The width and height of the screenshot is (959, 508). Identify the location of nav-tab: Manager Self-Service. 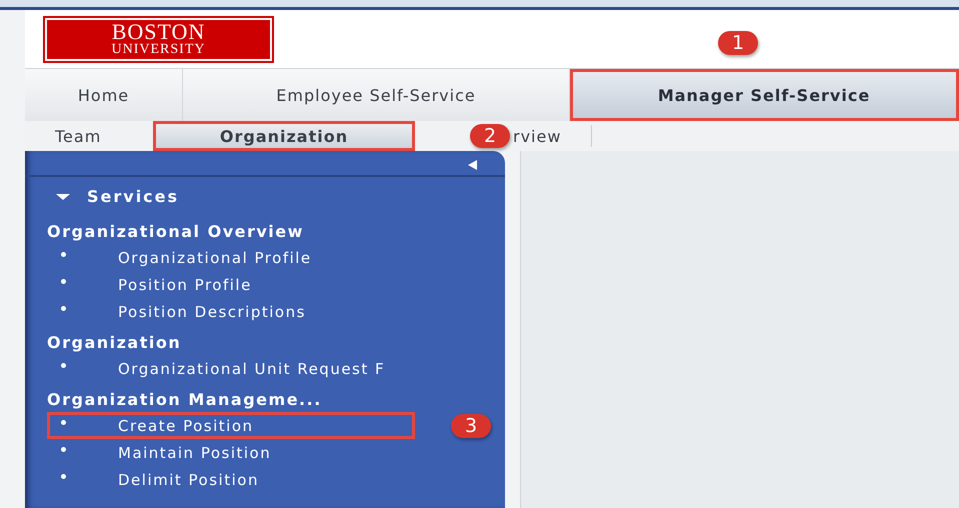
(764, 95).